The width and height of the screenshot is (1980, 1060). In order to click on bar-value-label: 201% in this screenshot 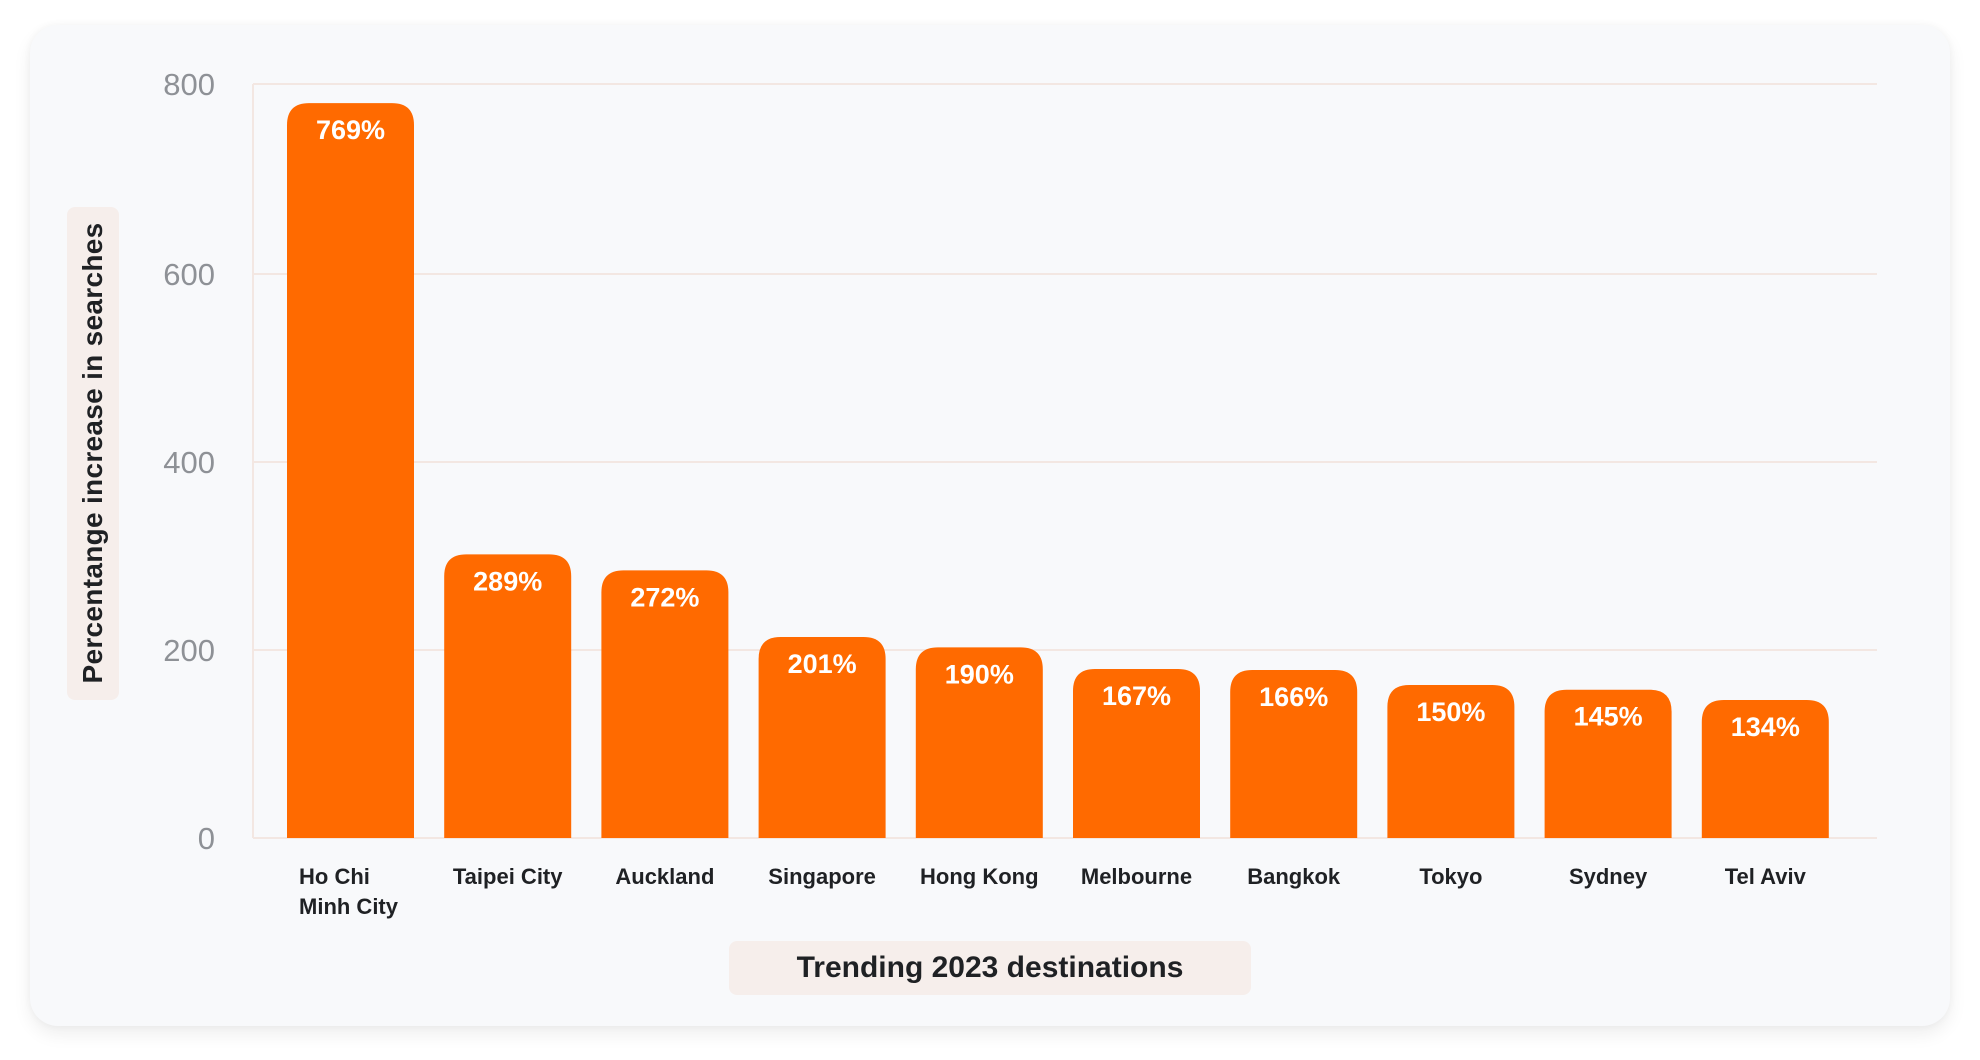, I will do `click(822, 664)`.